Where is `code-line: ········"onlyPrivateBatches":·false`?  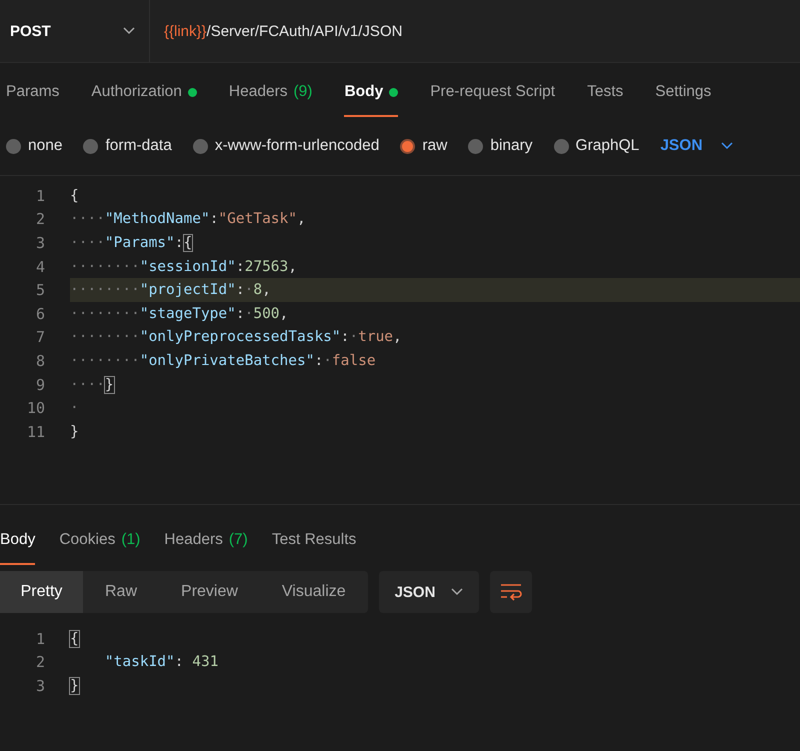 code-line: ········"onlyPrivateBatches":·false is located at coordinates (223, 360).